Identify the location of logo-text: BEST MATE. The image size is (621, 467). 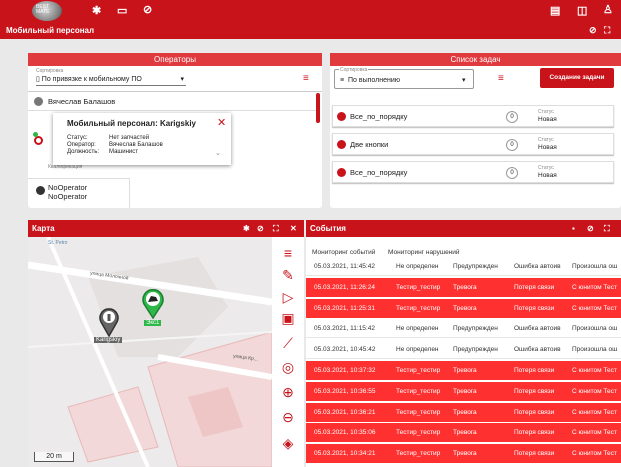
(43, 9).